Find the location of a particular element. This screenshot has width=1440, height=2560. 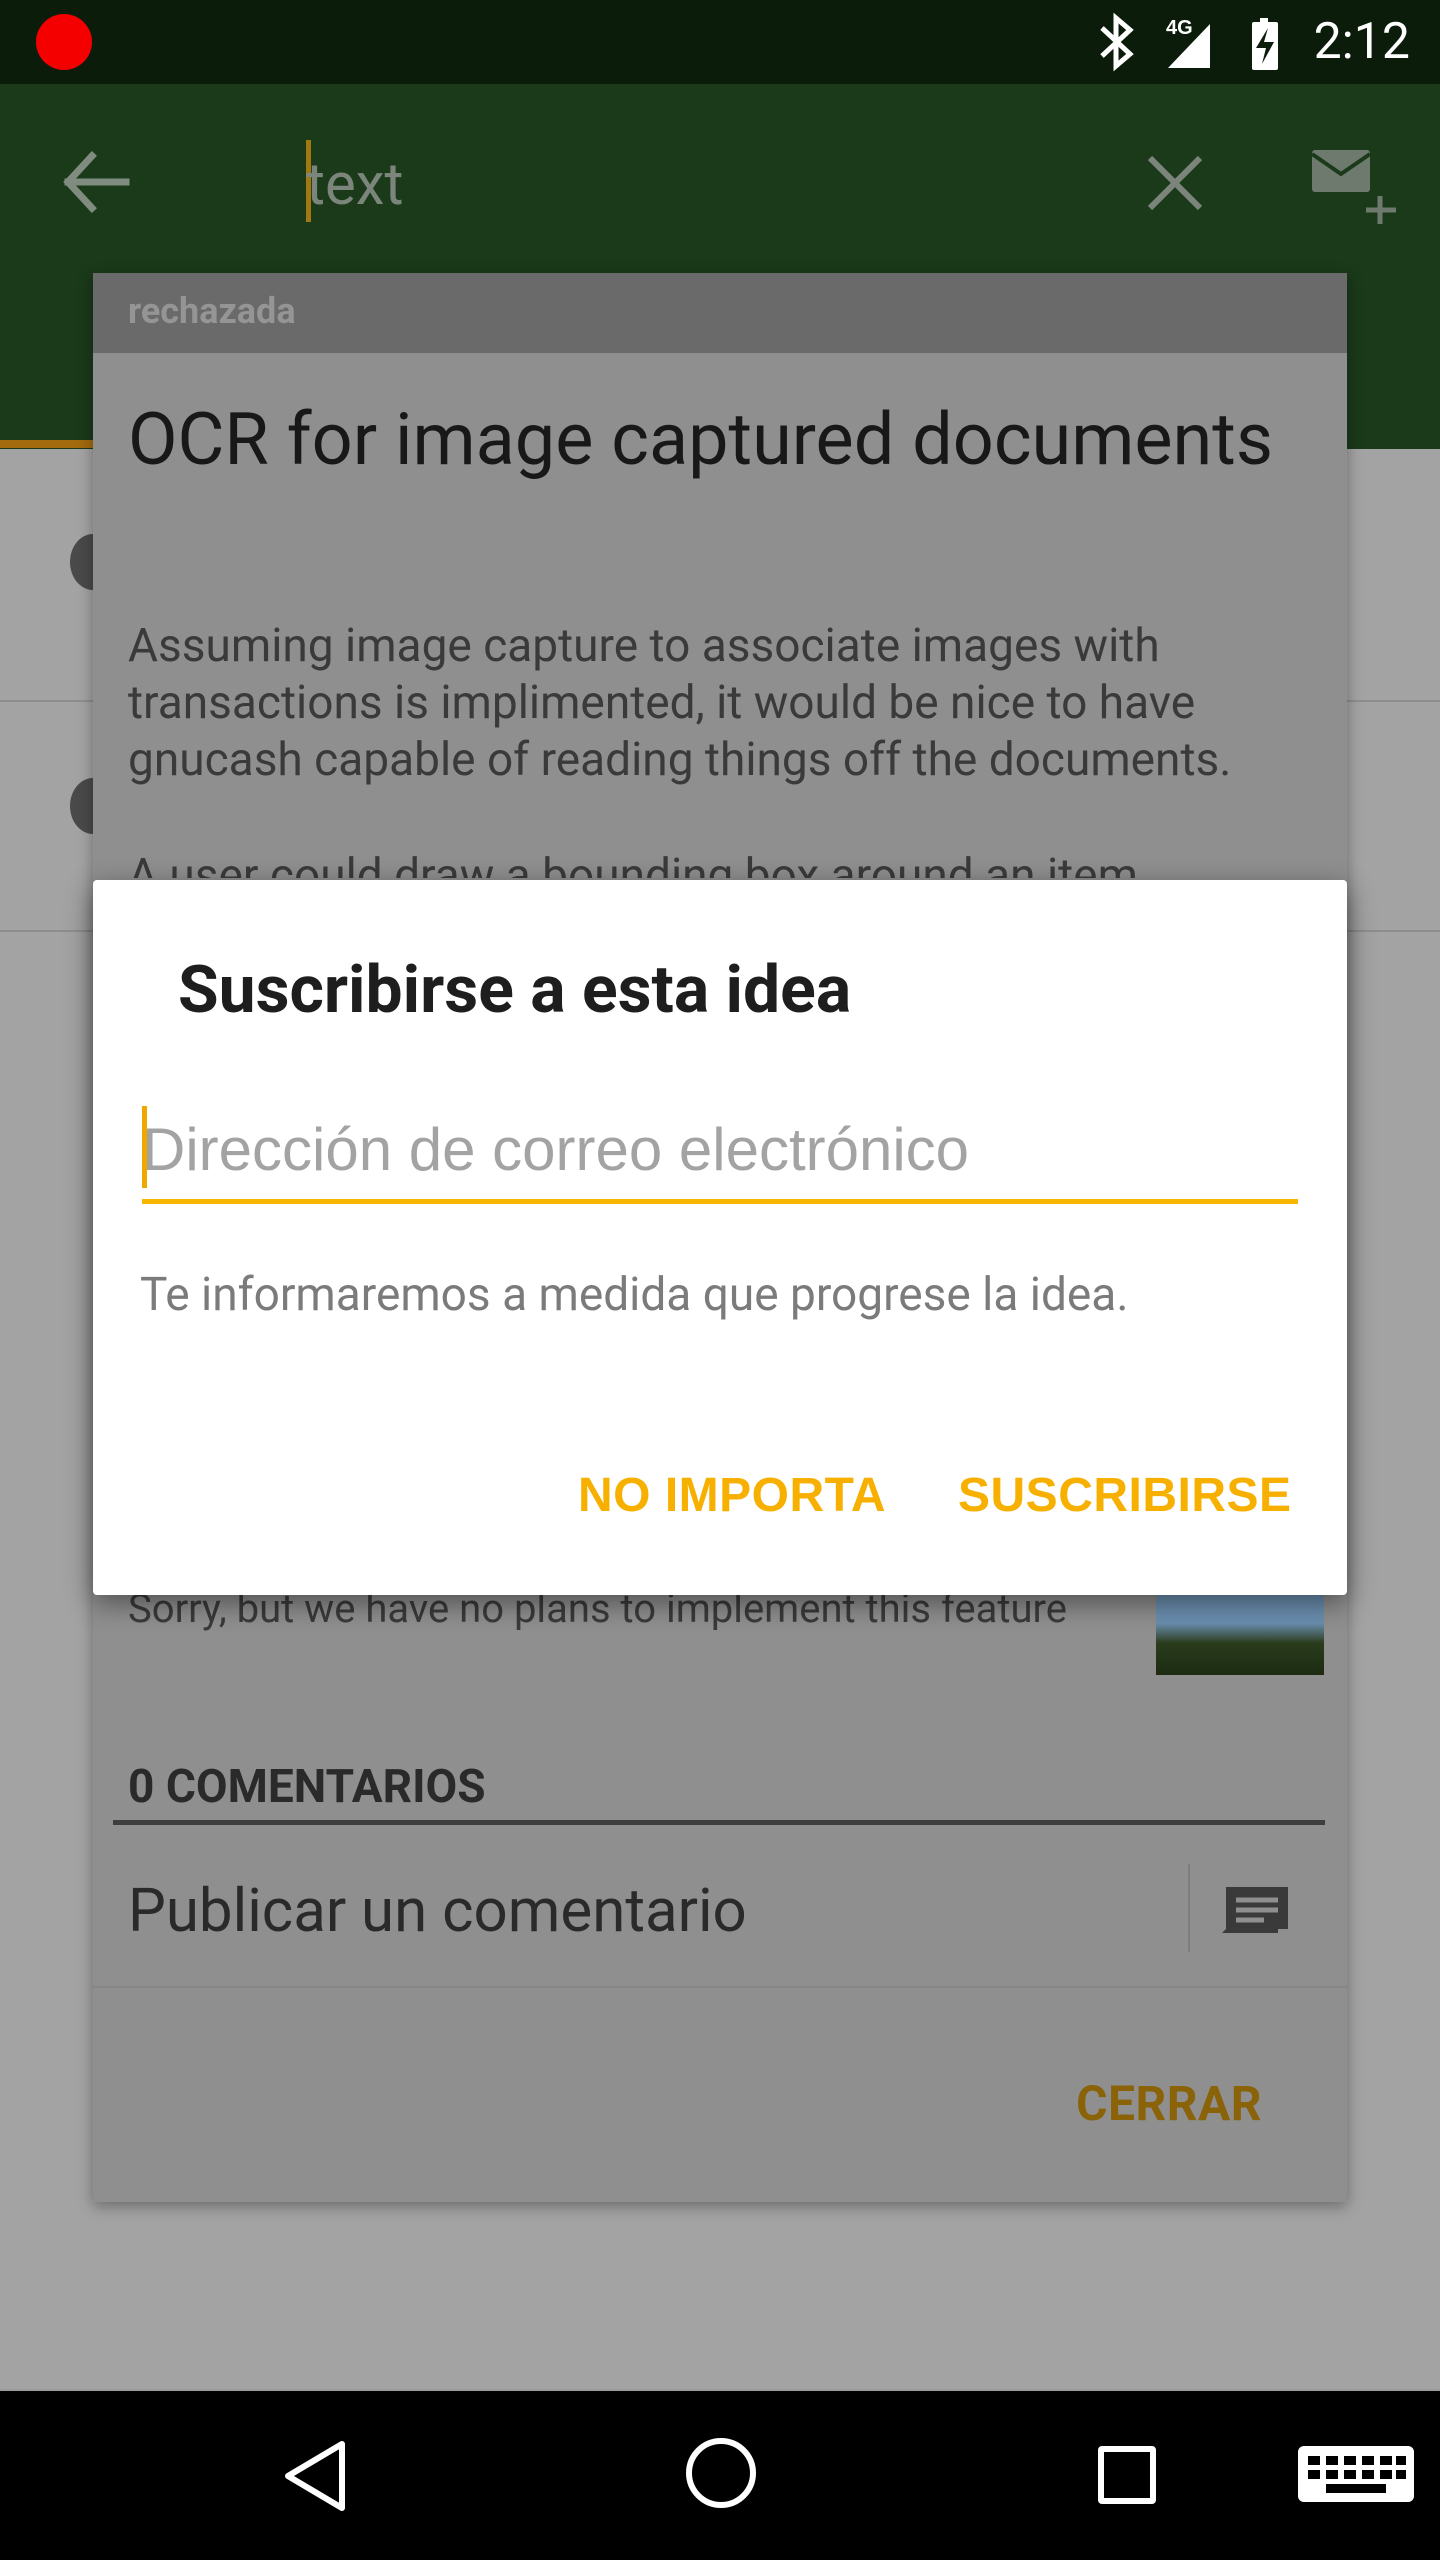

comment-input: Publicar un comentario is located at coordinates (437, 1910).